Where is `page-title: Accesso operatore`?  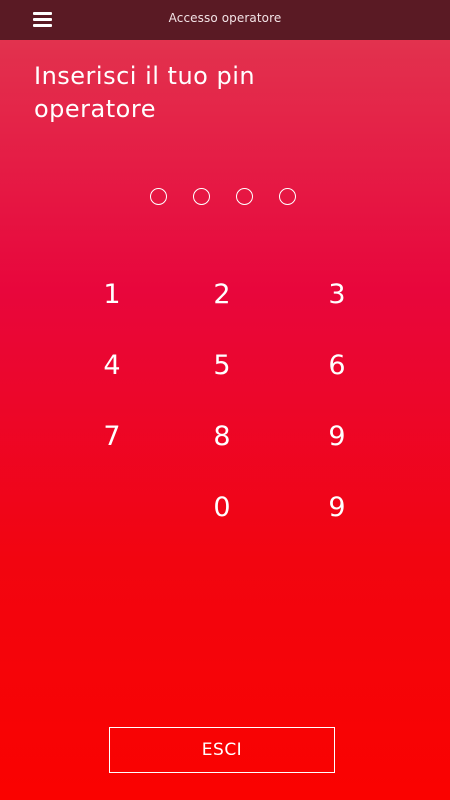 page-title: Accesso operatore is located at coordinates (225, 18).